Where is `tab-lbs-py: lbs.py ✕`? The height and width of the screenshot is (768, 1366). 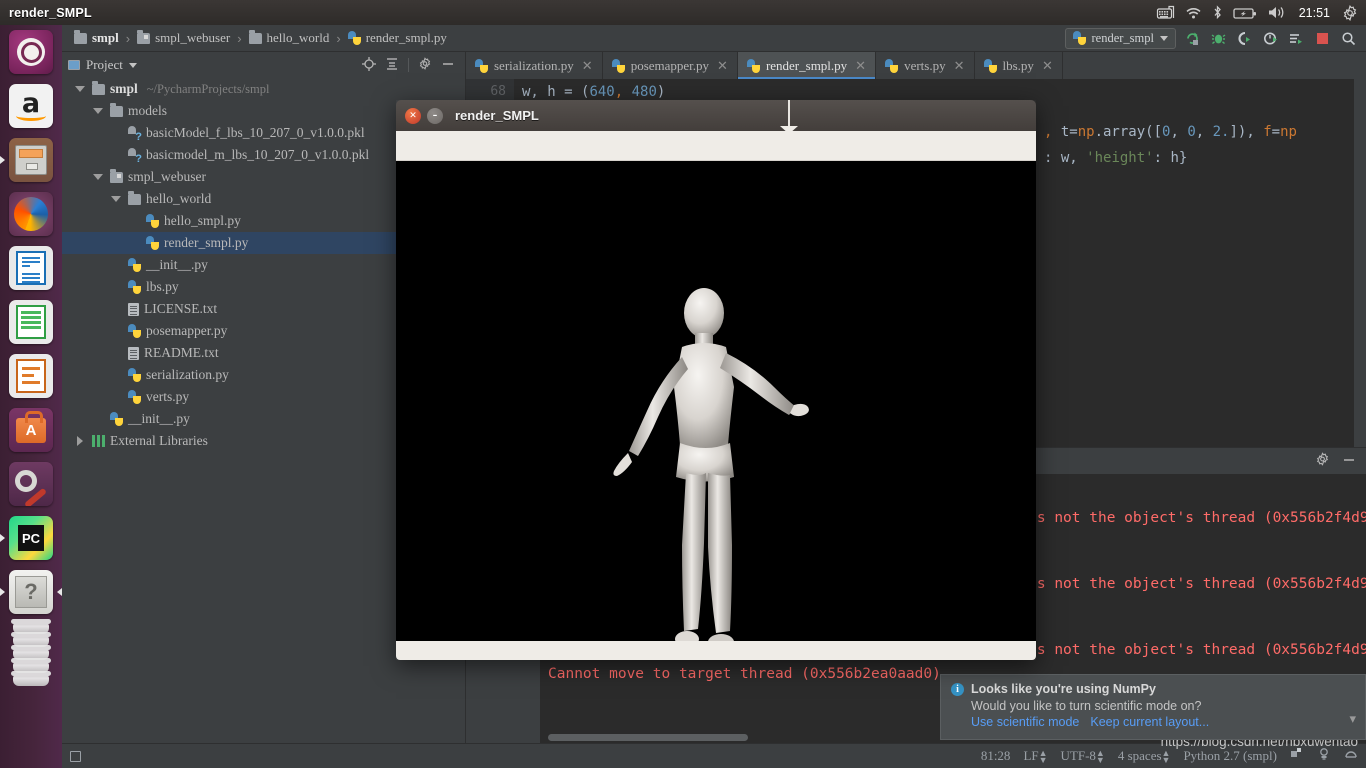 tab-lbs-py: lbs.py ✕ is located at coordinates (1019, 65).